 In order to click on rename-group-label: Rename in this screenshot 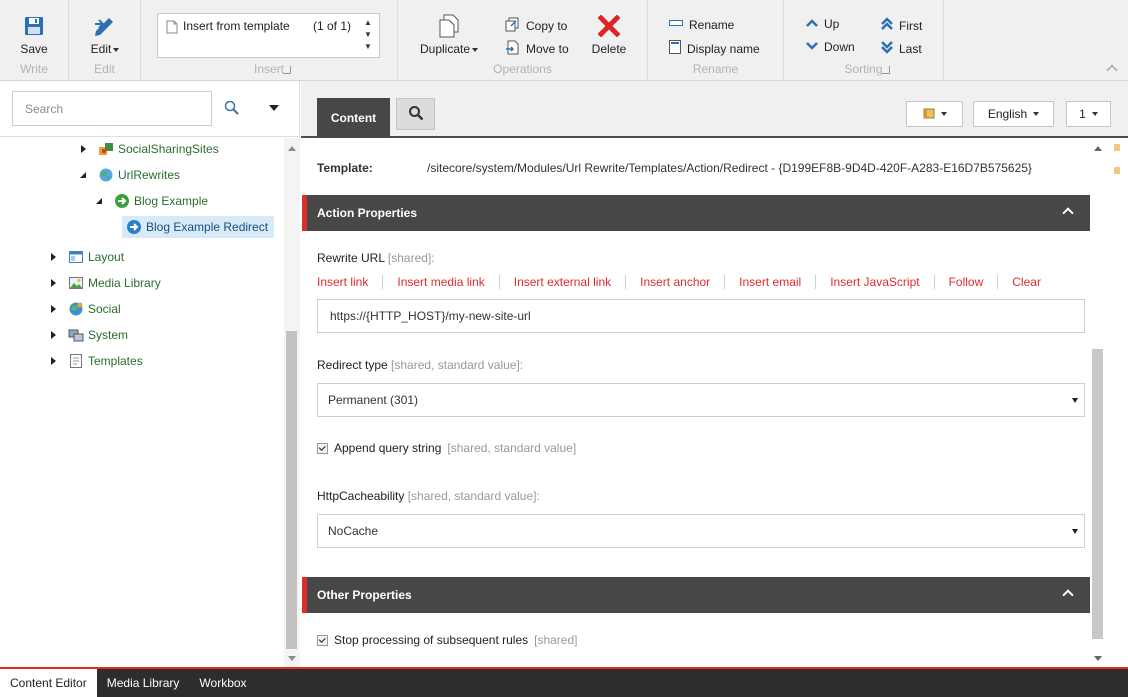, I will do `click(715, 69)`.